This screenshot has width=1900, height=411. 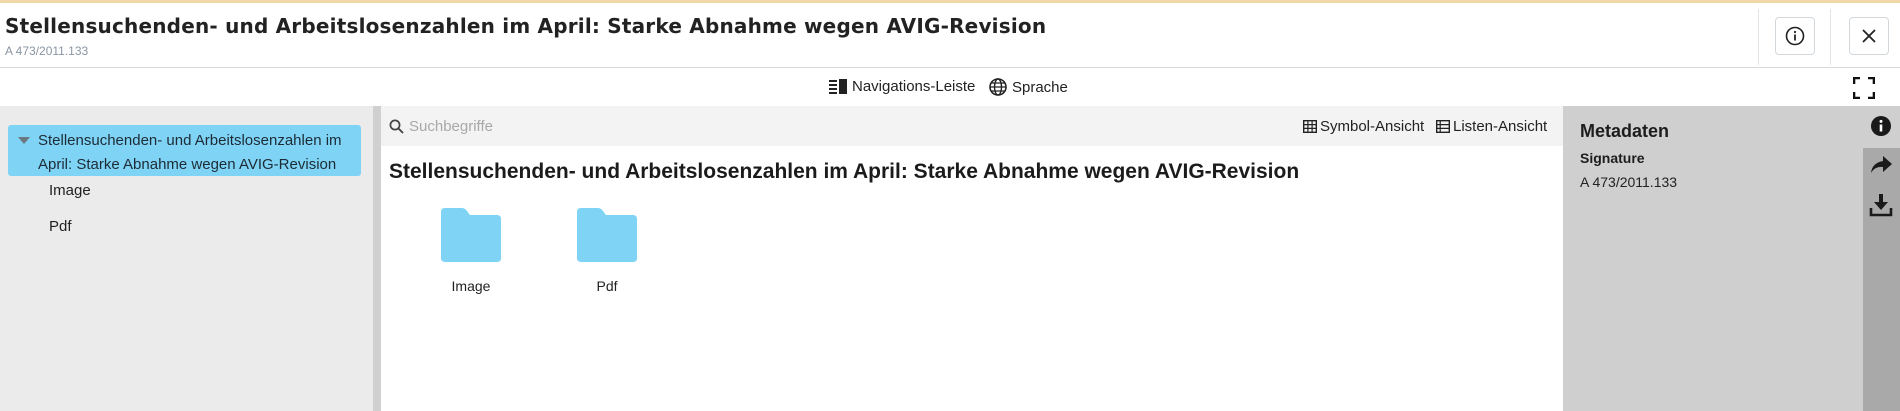 I want to click on folder-image, so click(x=471, y=237).